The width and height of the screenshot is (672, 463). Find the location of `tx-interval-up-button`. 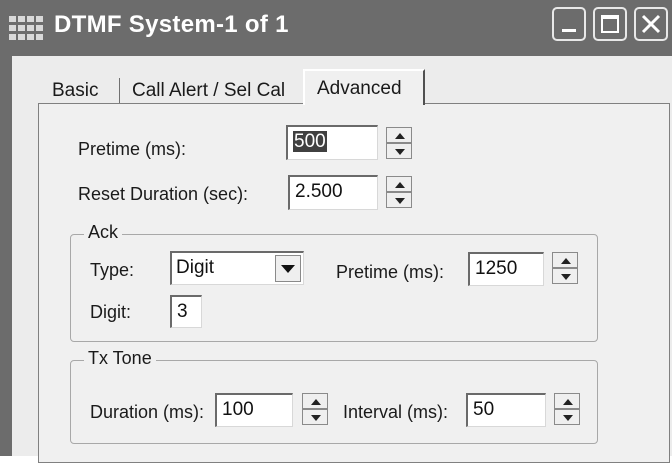

tx-interval-up-button is located at coordinates (567, 401).